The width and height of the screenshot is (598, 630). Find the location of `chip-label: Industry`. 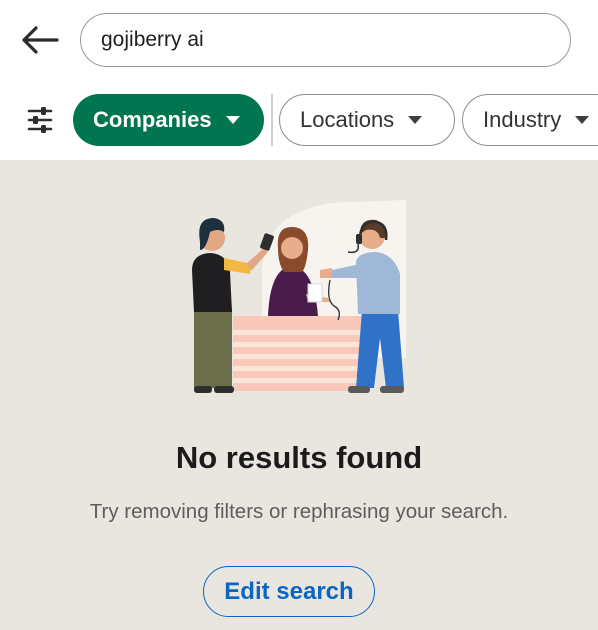

chip-label: Industry is located at coordinates (522, 119).